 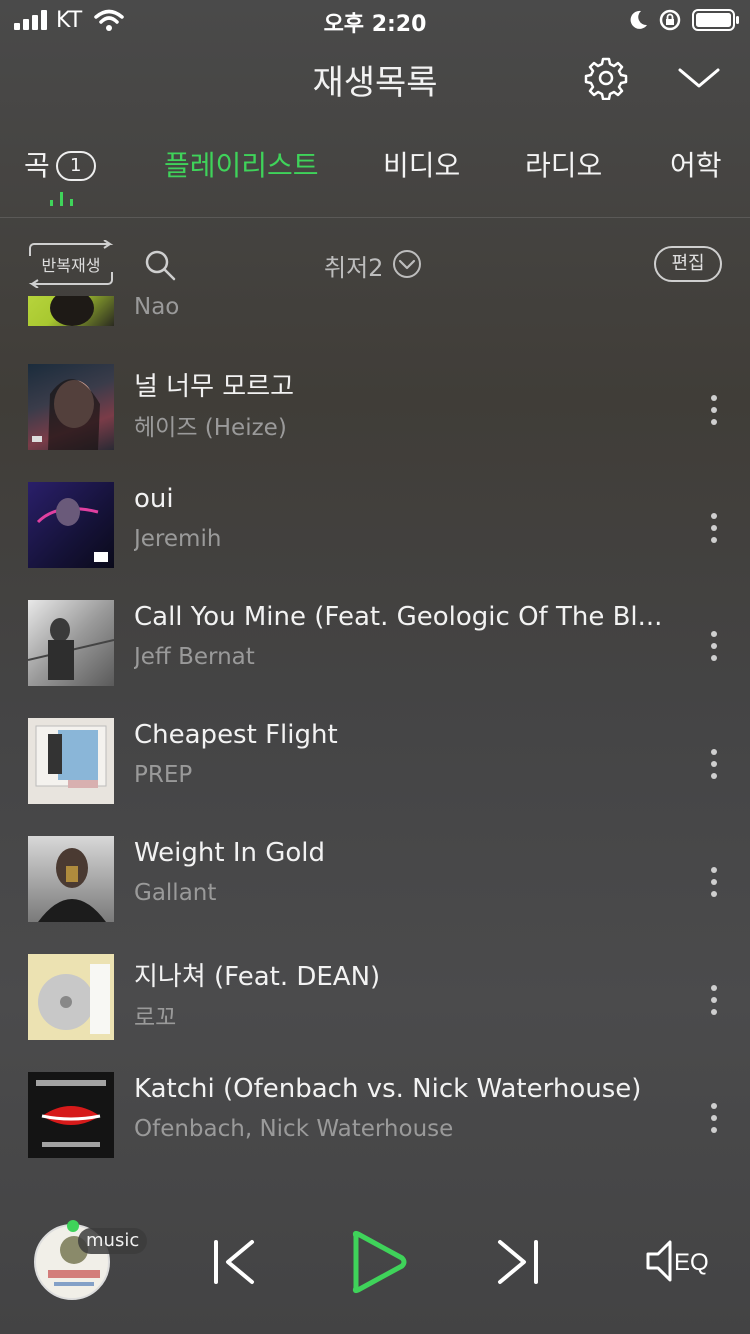 What do you see at coordinates (157, 308) in the screenshot?
I see `song-artist: Nao` at bounding box center [157, 308].